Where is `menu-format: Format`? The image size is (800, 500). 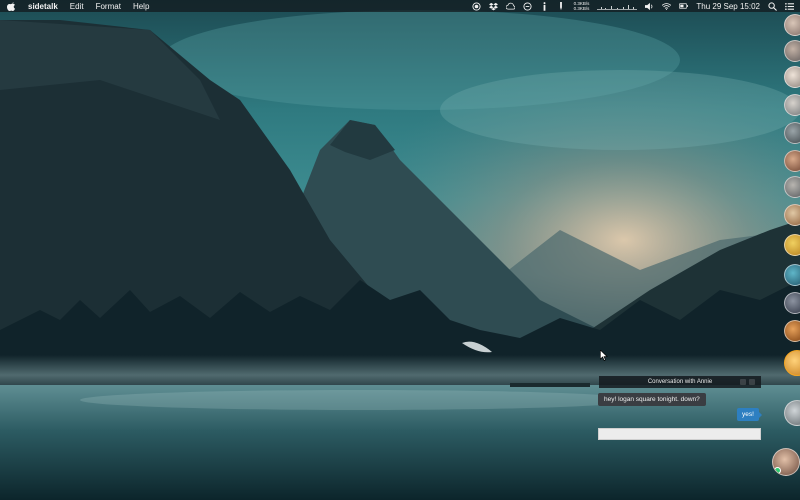 menu-format: Format is located at coordinates (108, 6).